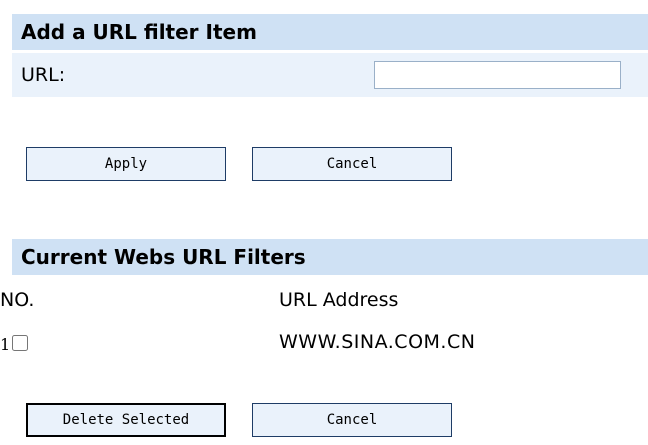  Describe the element at coordinates (20, 343) in the screenshot. I see `row-select-checkbox` at that location.